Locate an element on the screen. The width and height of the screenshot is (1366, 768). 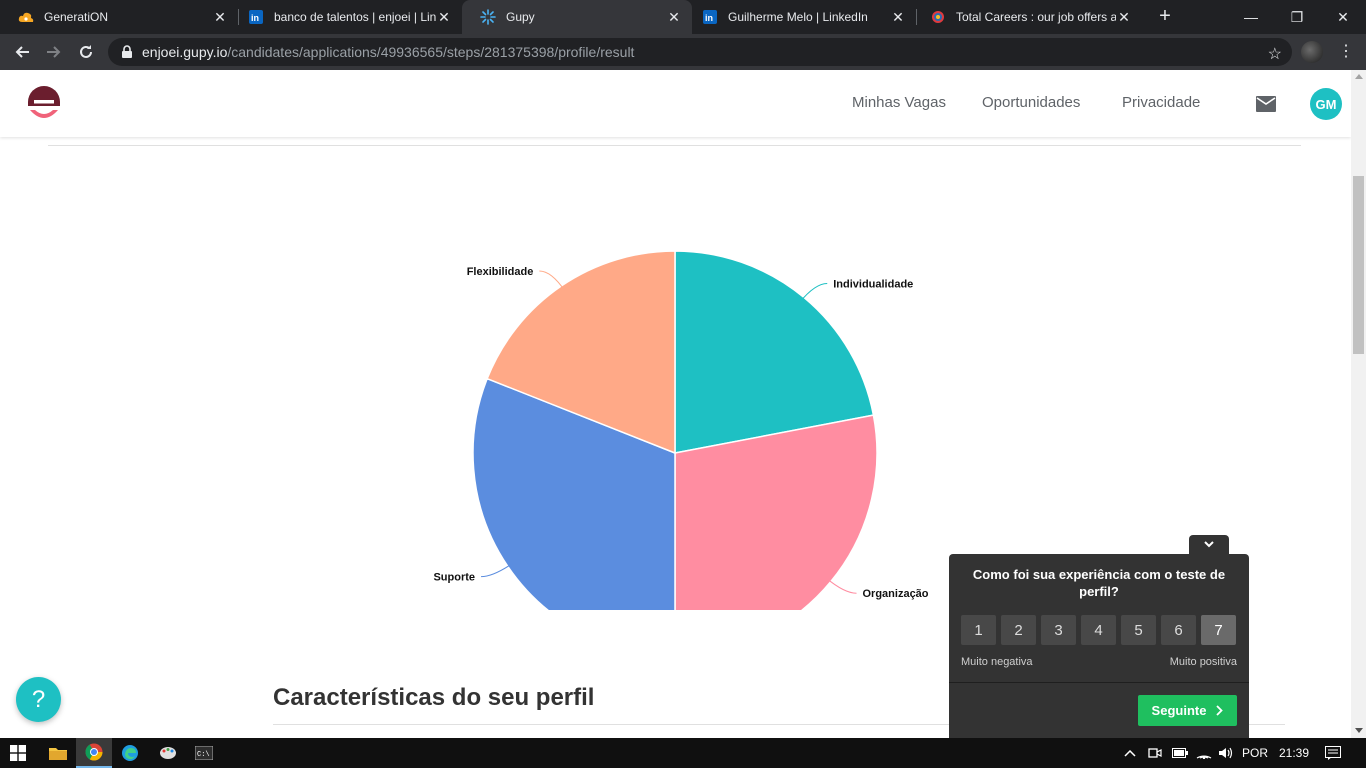
rating-4-button: 4 is located at coordinates (1098, 630).